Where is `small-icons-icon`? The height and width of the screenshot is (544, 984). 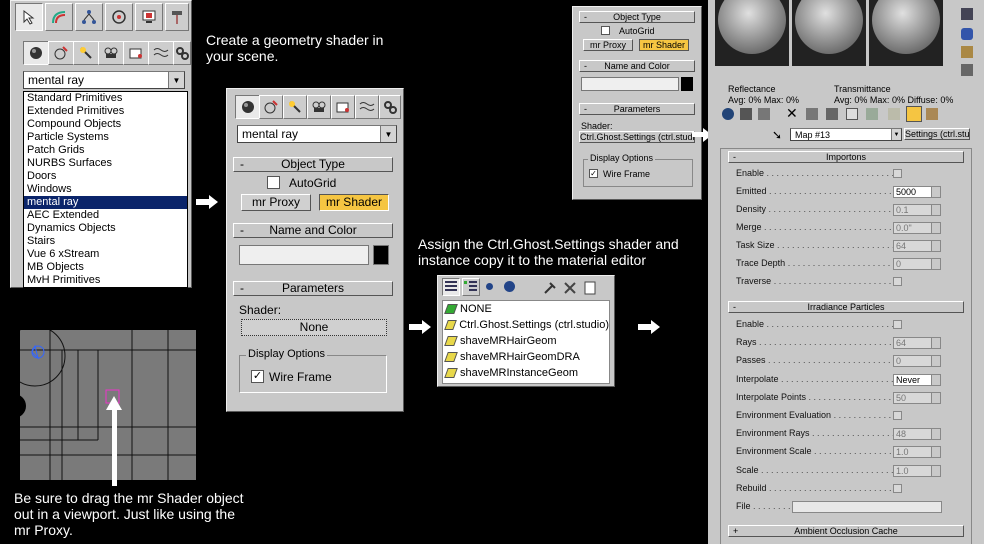 small-icons-icon is located at coordinates (489, 286).